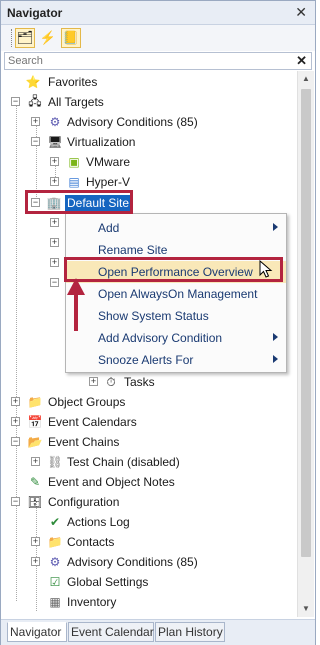 The width and height of the screenshot is (320, 645). I want to click on inventory-icon: ▦, so click(55, 602).